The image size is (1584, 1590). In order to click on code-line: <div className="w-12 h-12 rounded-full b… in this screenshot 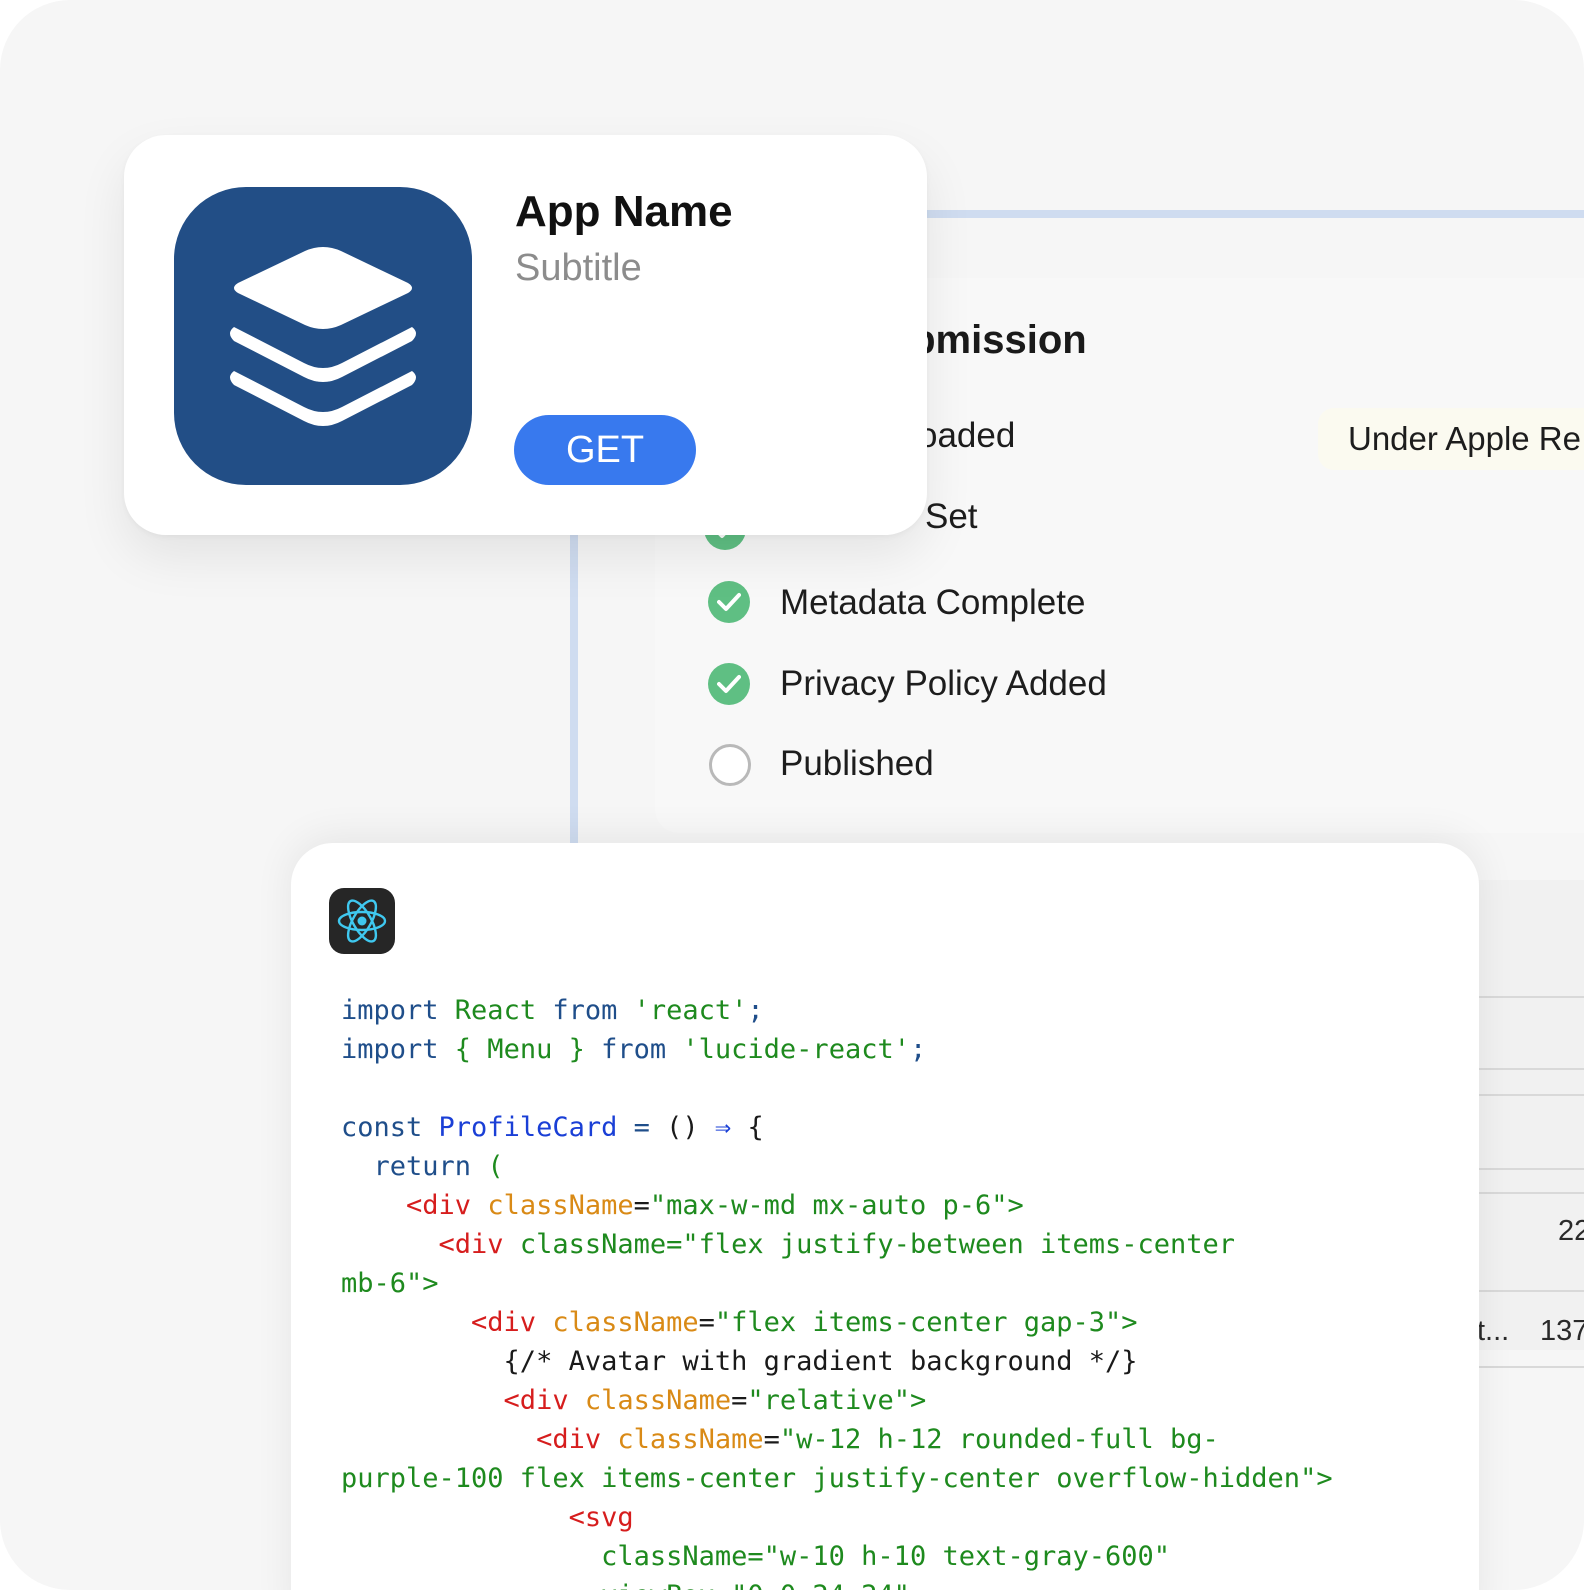, I will do `click(837, 1439)`.